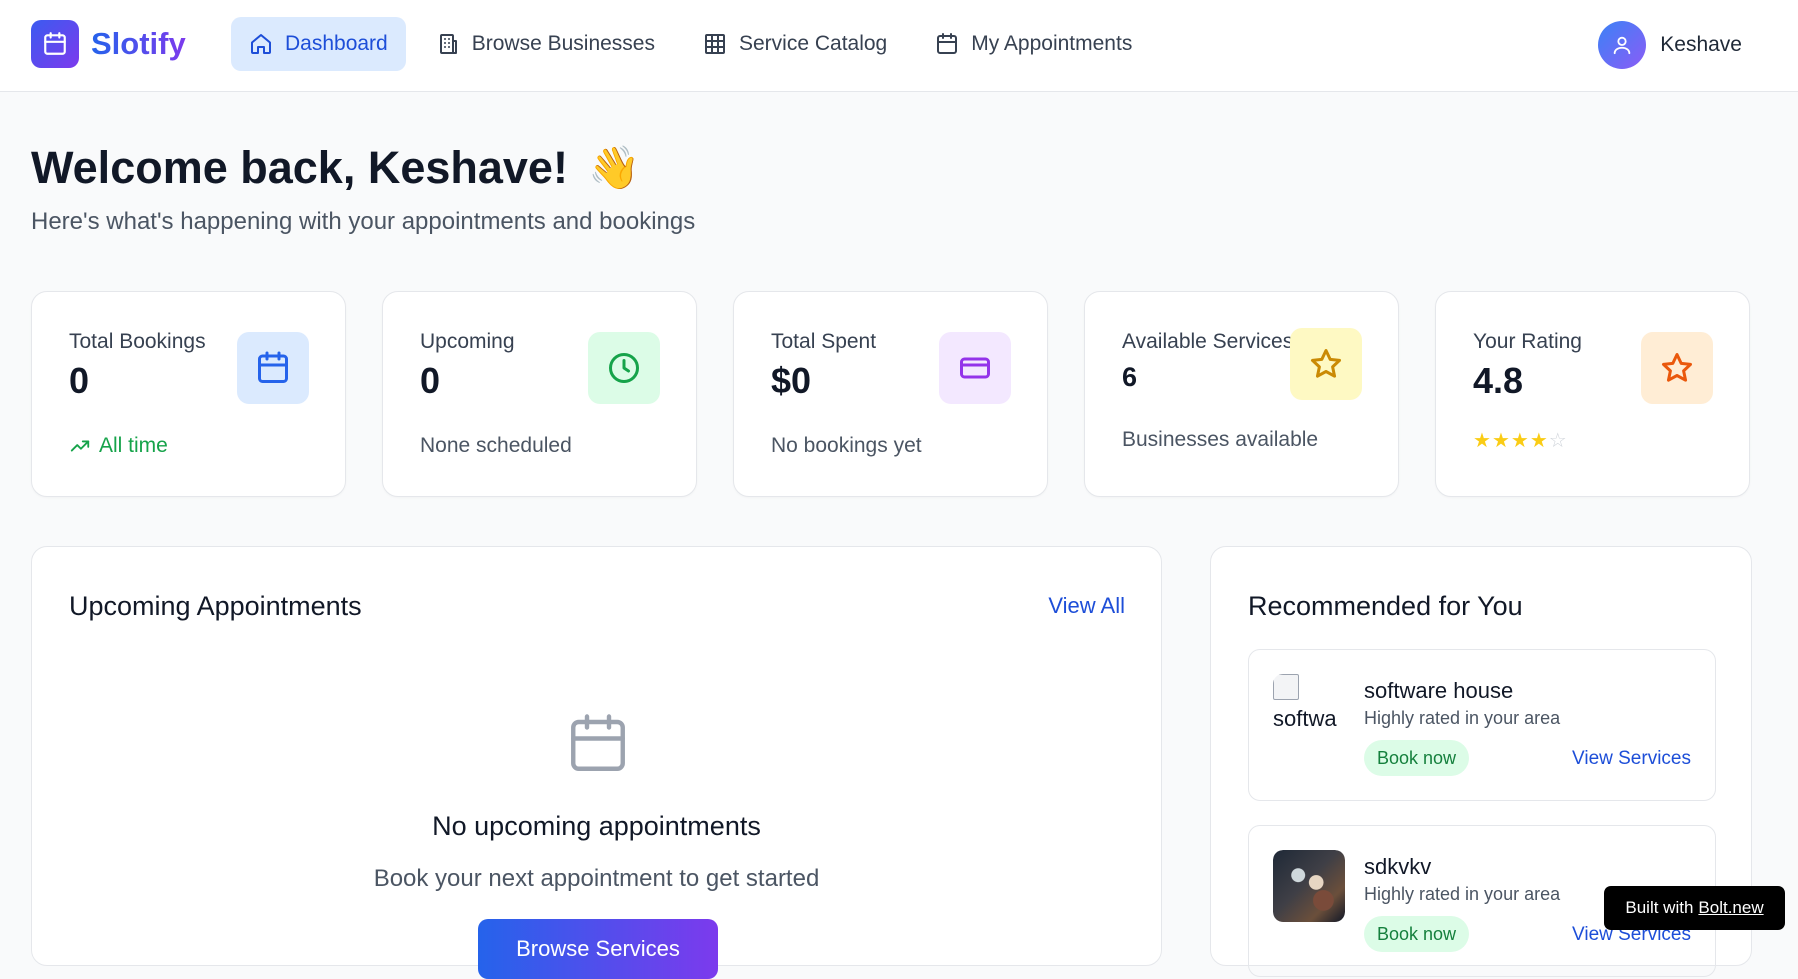 The image size is (1798, 979). Describe the element at coordinates (714, 44) in the screenshot. I see `grid-icon` at that location.